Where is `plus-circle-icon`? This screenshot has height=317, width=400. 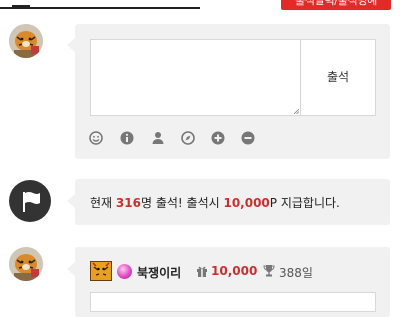 plus-circle-icon is located at coordinates (218, 138).